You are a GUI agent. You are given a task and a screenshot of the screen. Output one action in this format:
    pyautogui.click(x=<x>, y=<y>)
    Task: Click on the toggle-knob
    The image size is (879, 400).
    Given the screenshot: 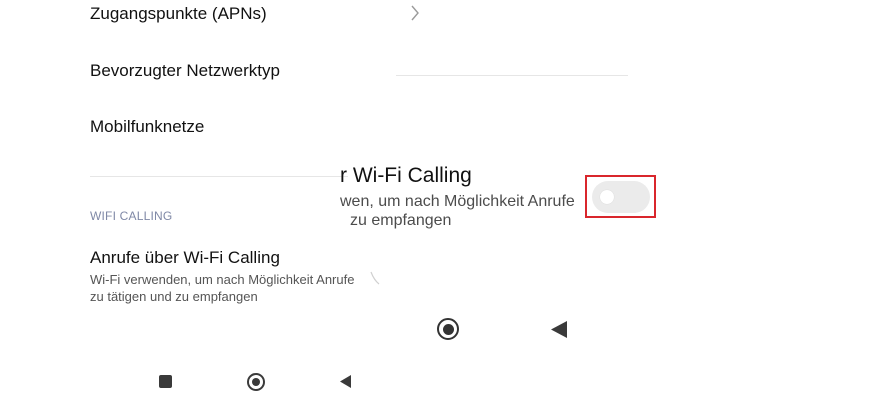 What is the action you would take?
    pyautogui.click(x=607, y=197)
    